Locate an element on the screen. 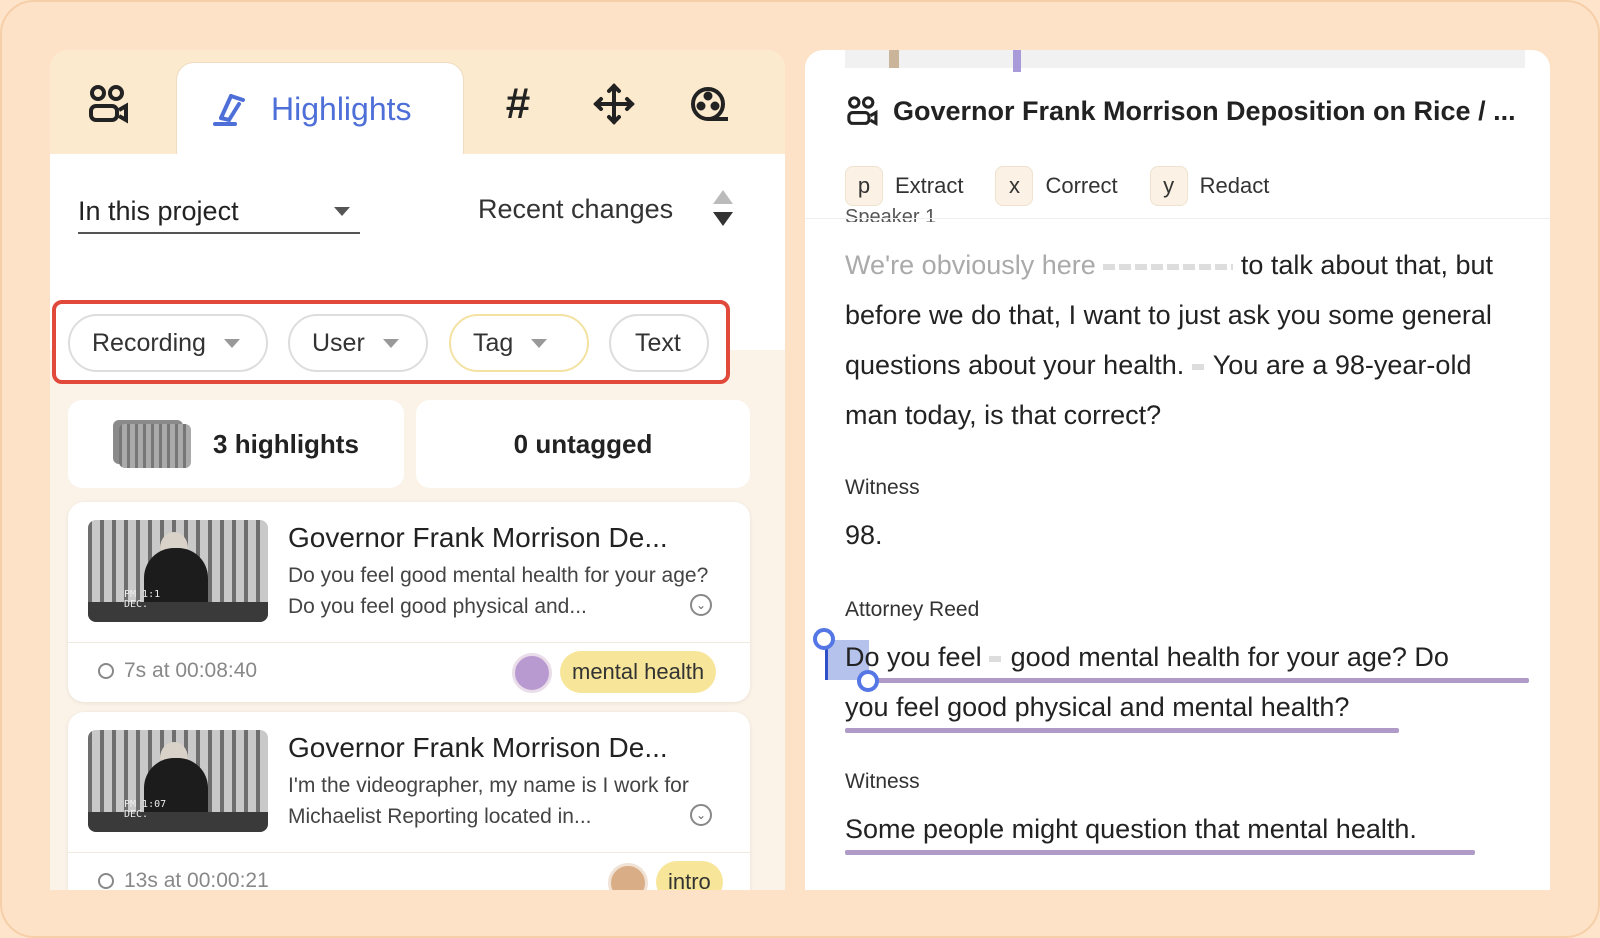 The image size is (1600, 938). tab-highlights: Highlights is located at coordinates (320, 109).